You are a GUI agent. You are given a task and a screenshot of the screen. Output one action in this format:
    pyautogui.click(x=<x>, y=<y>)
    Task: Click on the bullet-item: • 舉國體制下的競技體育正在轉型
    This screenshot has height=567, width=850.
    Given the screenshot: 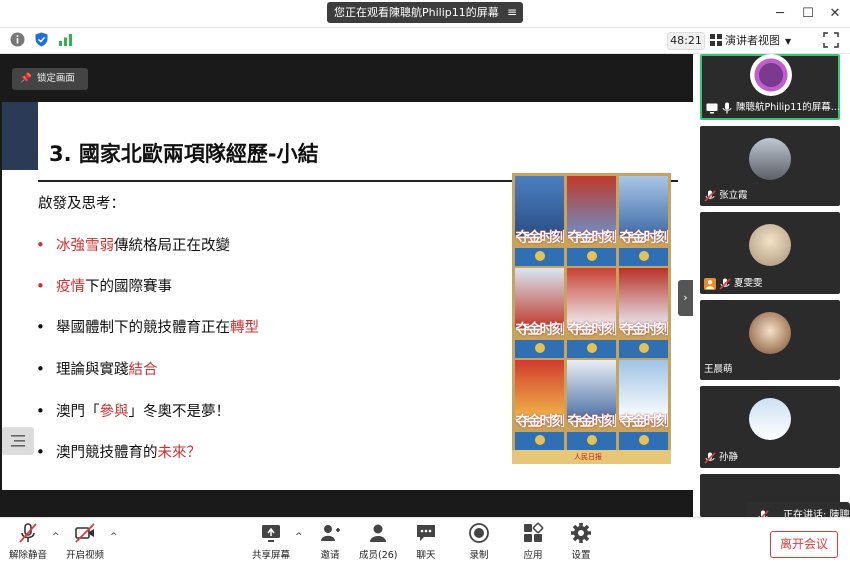 What is the action you would take?
    pyautogui.click(x=147, y=326)
    